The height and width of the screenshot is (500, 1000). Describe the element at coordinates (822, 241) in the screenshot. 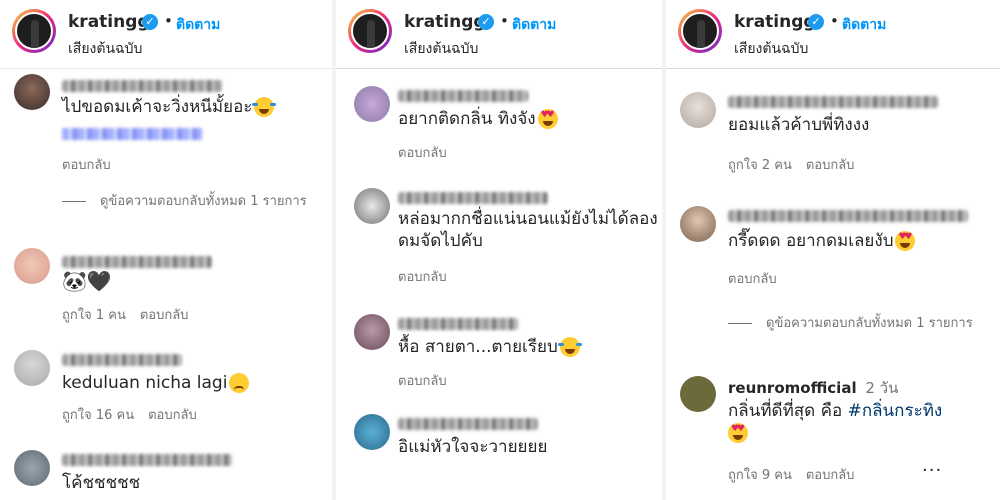

I see `comment-text: กรี๊ดดด อยากดมเลยงับ` at that location.